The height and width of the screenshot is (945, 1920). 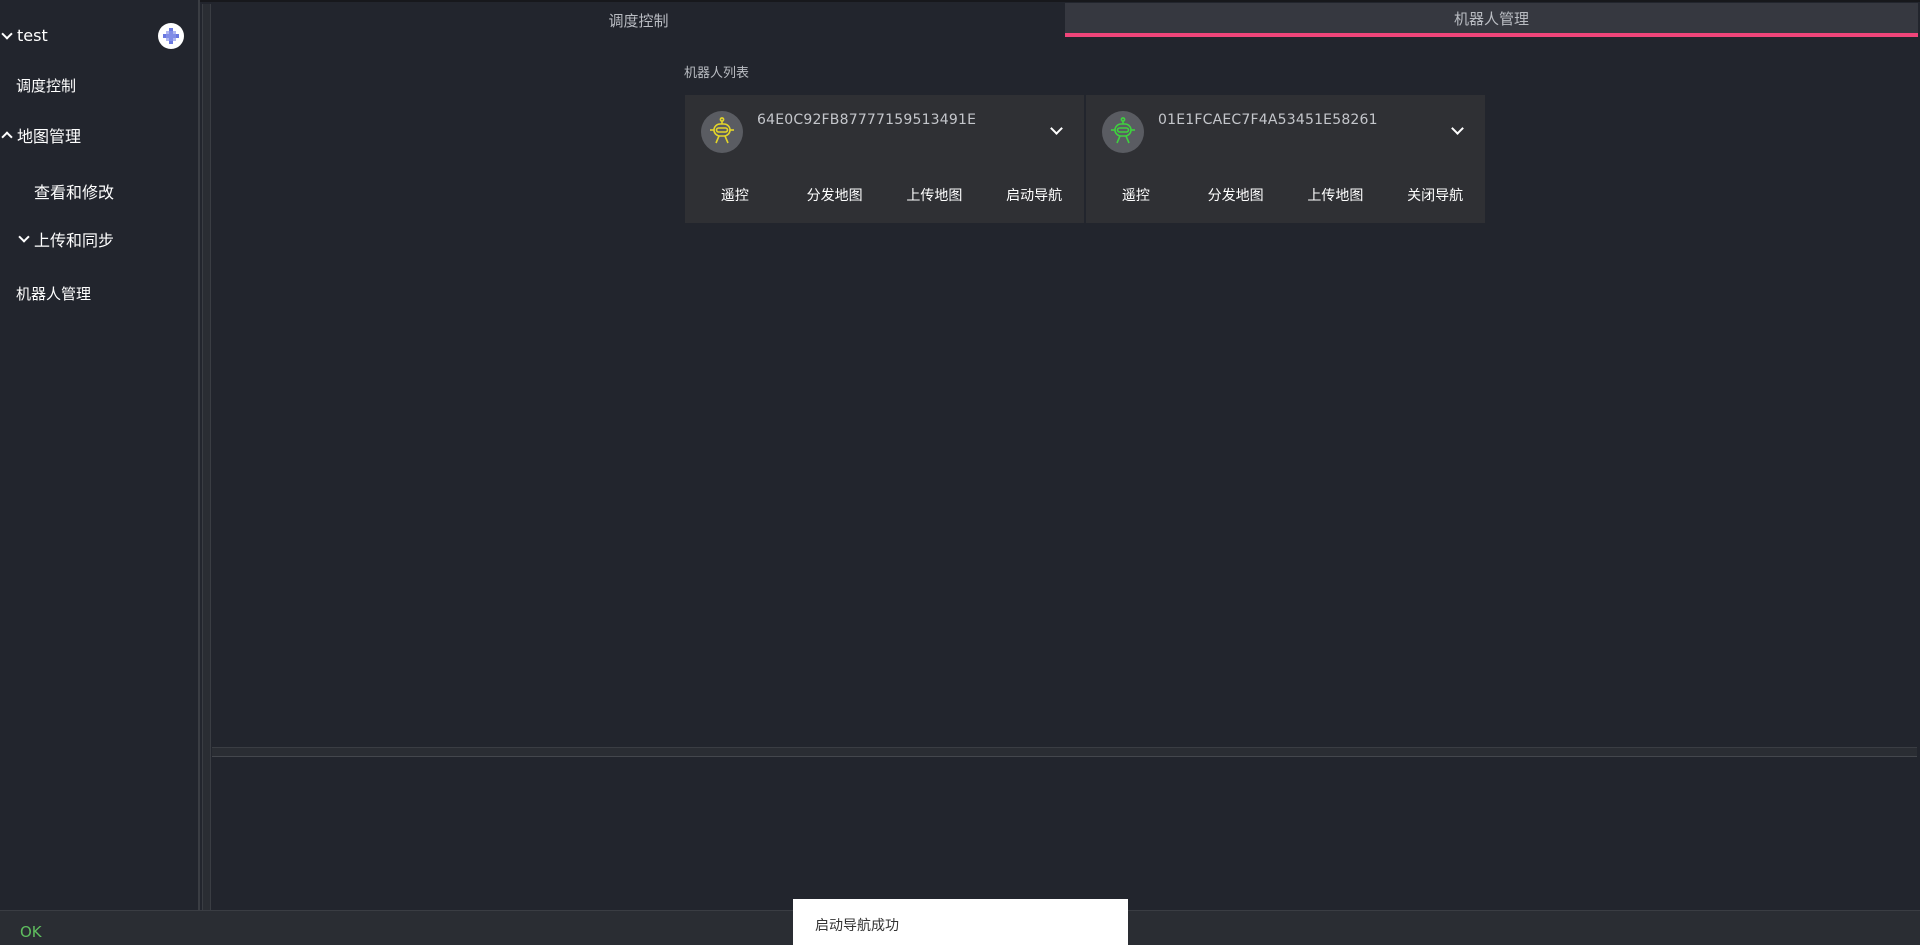 I want to click on tab-robot-management: 机器人管理, so click(x=1491, y=20).